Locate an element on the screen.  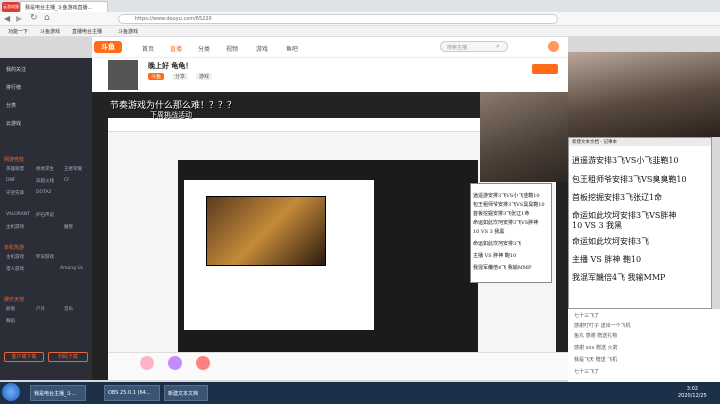
nested-notepad-line: 10 VS 3 我黑 is located at coordinates (489, 232).